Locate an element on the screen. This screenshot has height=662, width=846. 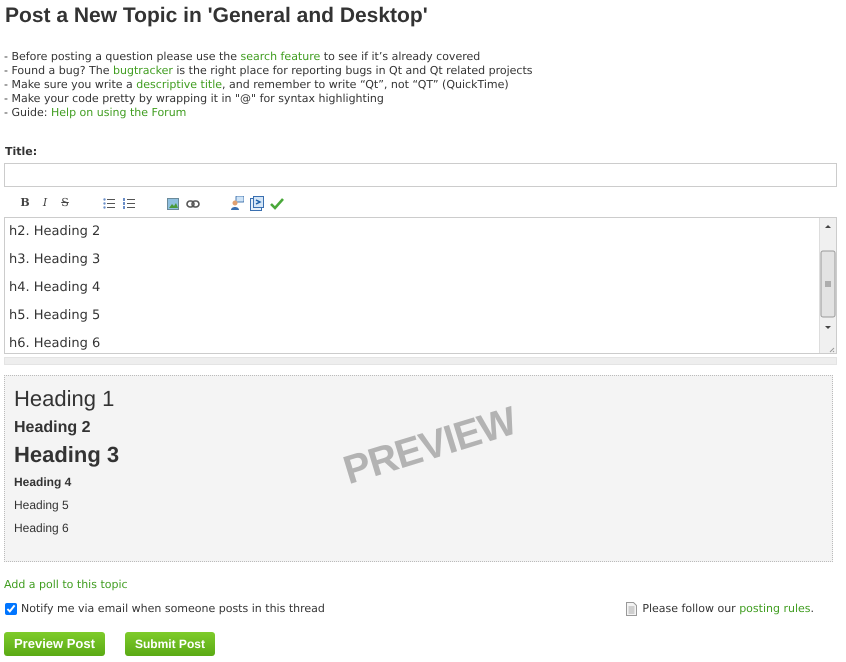
editor-line: h6. Heading 6 is located at coordinates (55, 343).